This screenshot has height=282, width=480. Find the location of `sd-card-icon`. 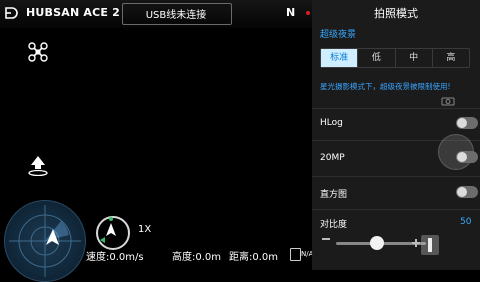

sd-card-icon is located at coordinates (295, 254).